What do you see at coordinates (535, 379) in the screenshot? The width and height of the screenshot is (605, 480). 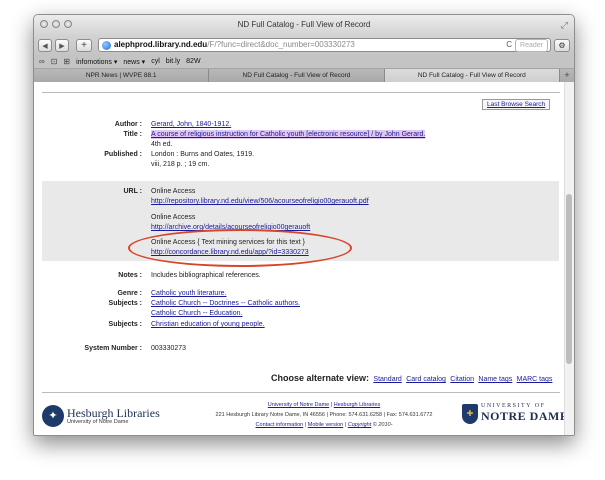 I see `view-marc-tags-link: MARC tags` at bounding box center [535, 379].